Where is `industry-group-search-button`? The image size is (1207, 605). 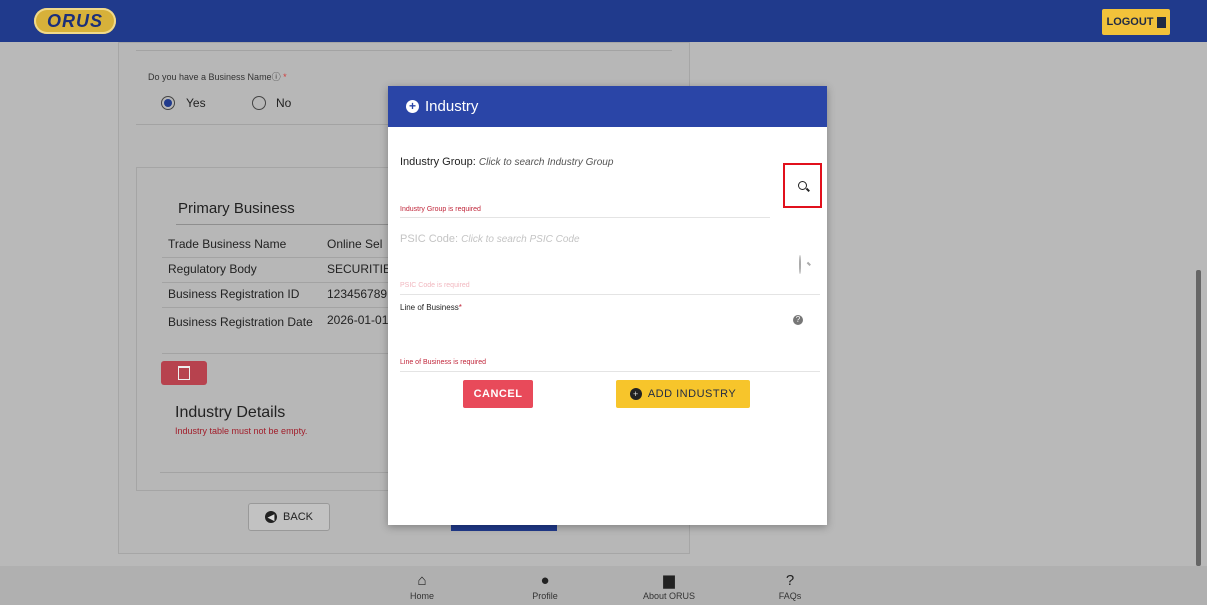
industry-group-search-button is located at coordinates (802, 185).